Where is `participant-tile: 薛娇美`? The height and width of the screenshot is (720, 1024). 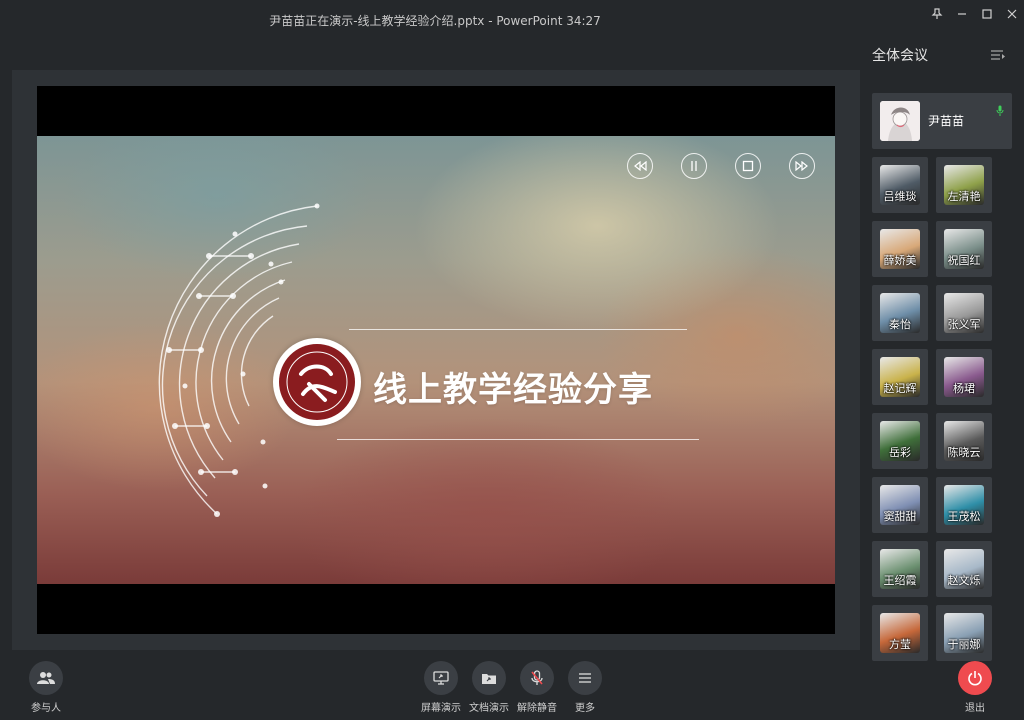 participant-tile: 薛娇美 is located at coordinates (900, 249).